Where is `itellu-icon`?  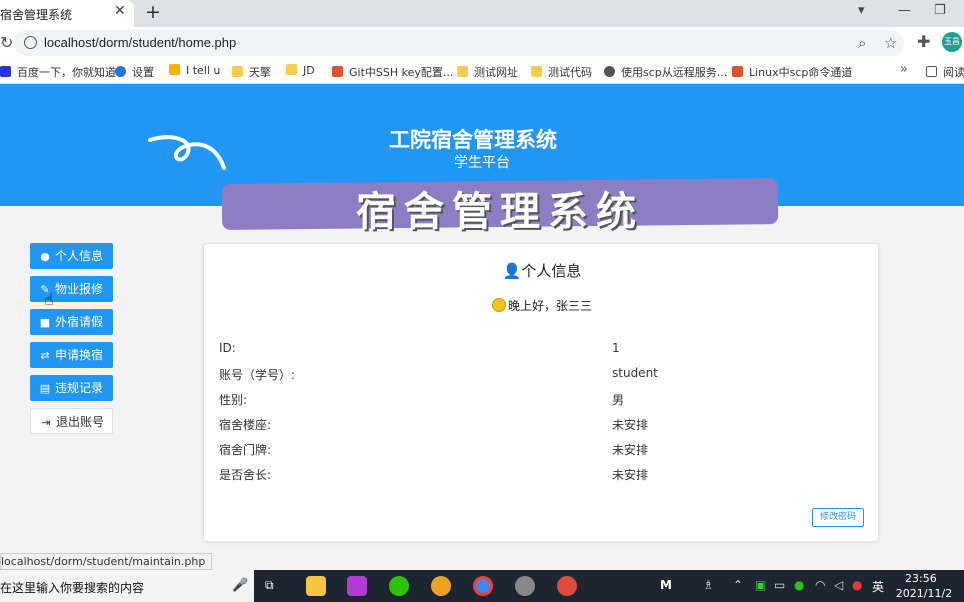
itellu-icon is located at coordinates (174, 69).